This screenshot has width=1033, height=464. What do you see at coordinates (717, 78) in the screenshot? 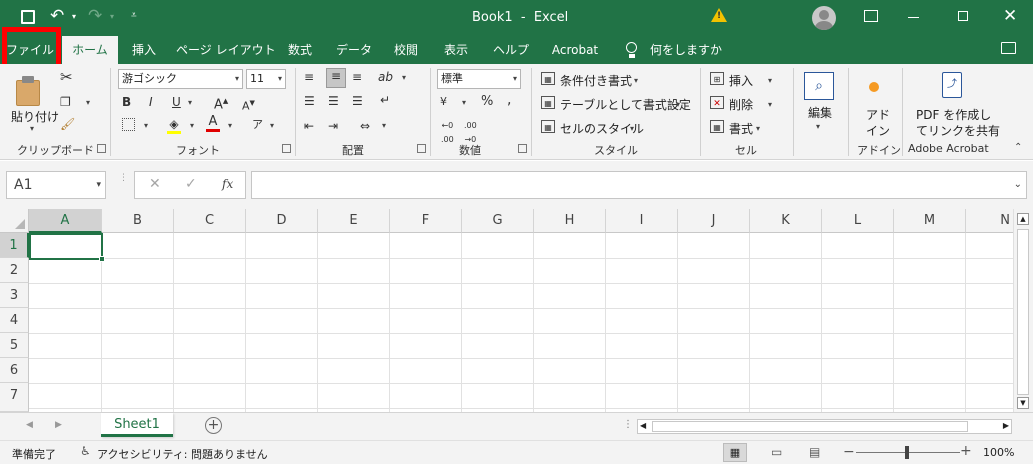
I see `insert-cells-icon: ⊞` at bounding box center [717, 78].